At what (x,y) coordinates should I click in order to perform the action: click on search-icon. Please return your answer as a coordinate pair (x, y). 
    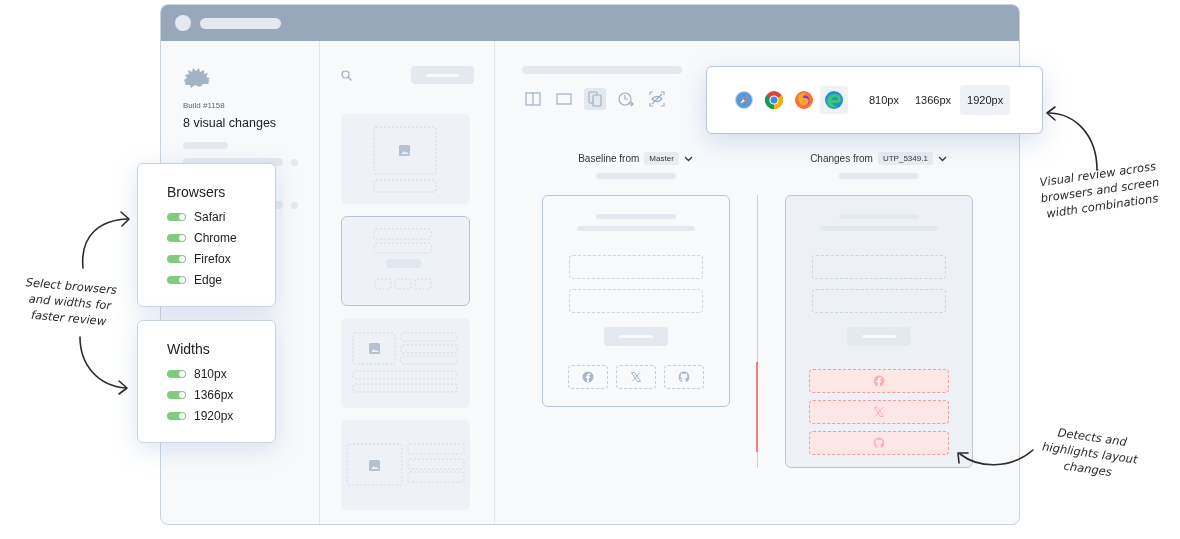
    Looking at the image, I should click on (346, 75).